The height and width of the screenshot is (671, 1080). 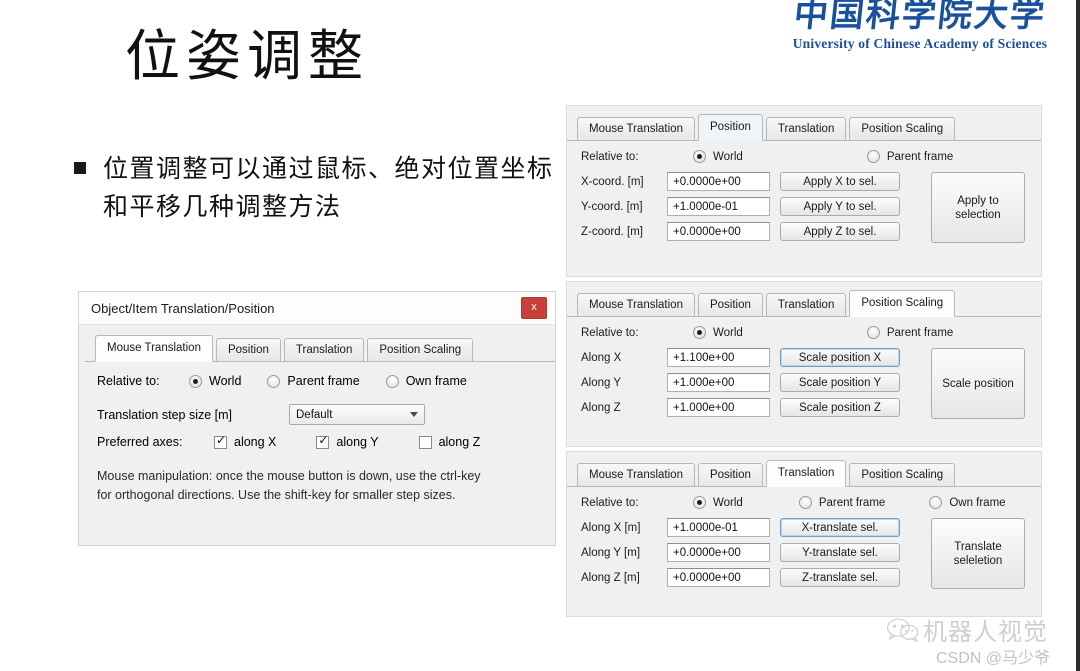 I want to click on p2-label-y: Along Y, so click(x=601, y=382).